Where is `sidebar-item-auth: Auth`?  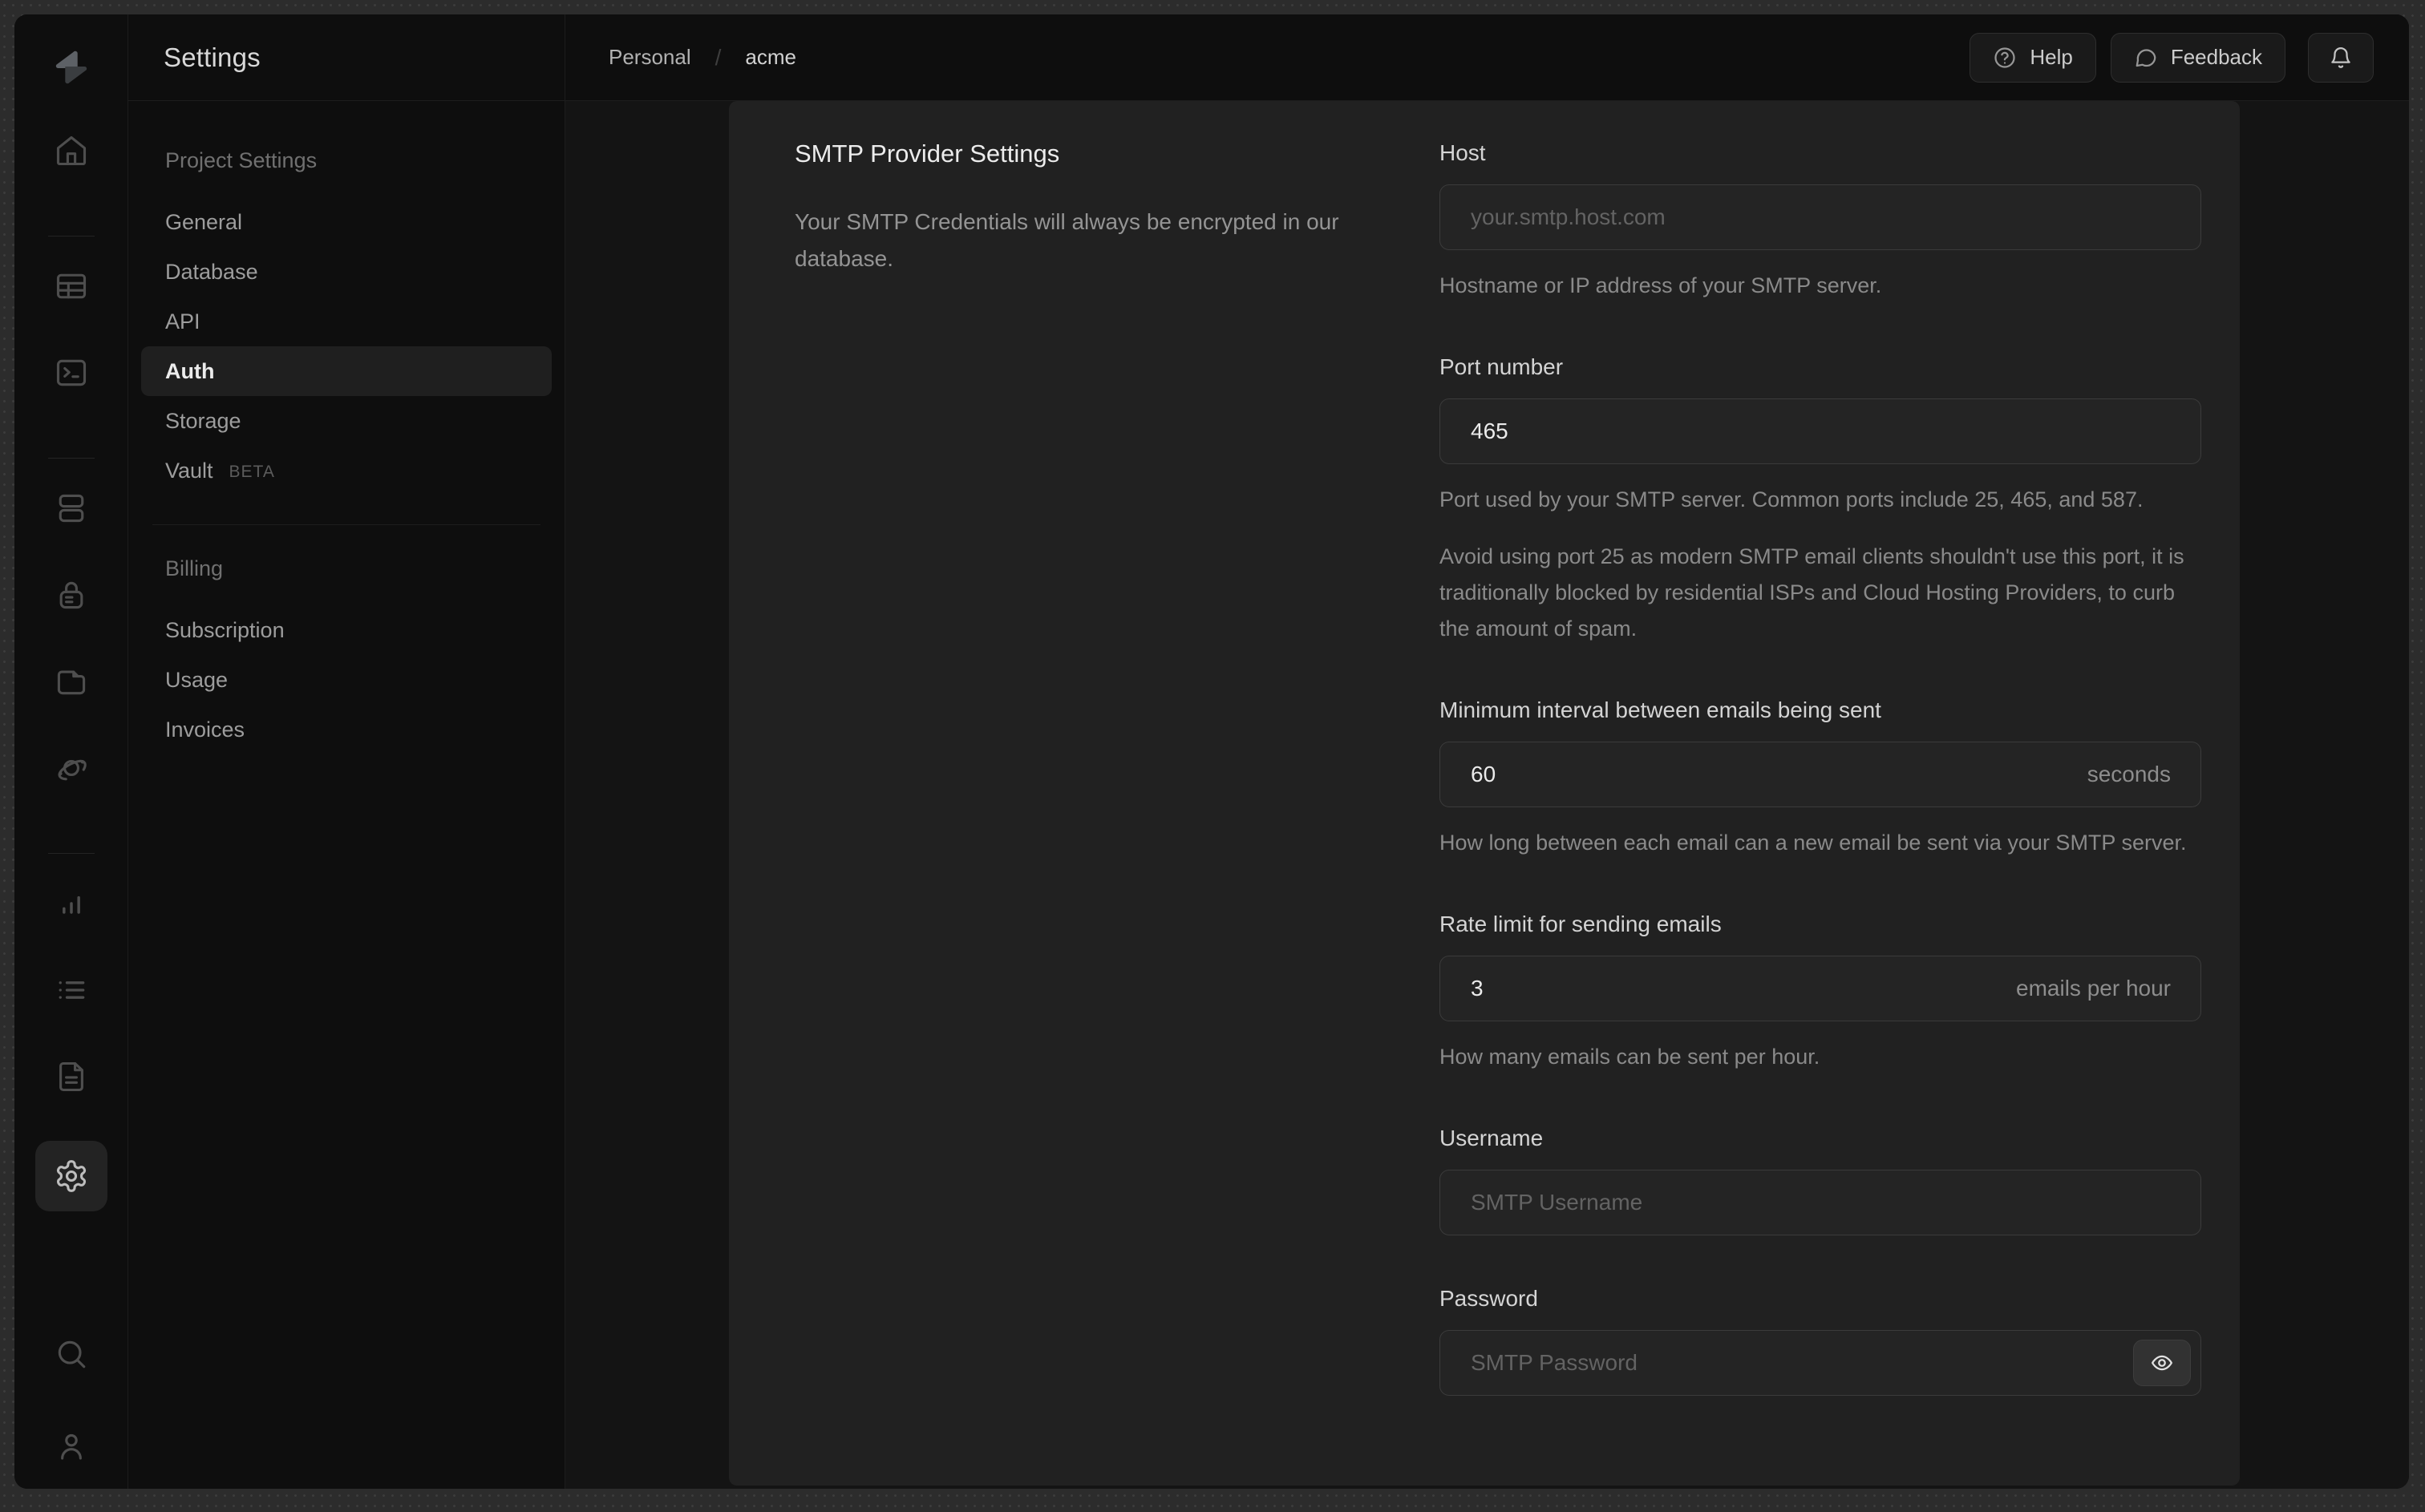
sidebar-item-auth: Auth is located at coordinates (346, 371).